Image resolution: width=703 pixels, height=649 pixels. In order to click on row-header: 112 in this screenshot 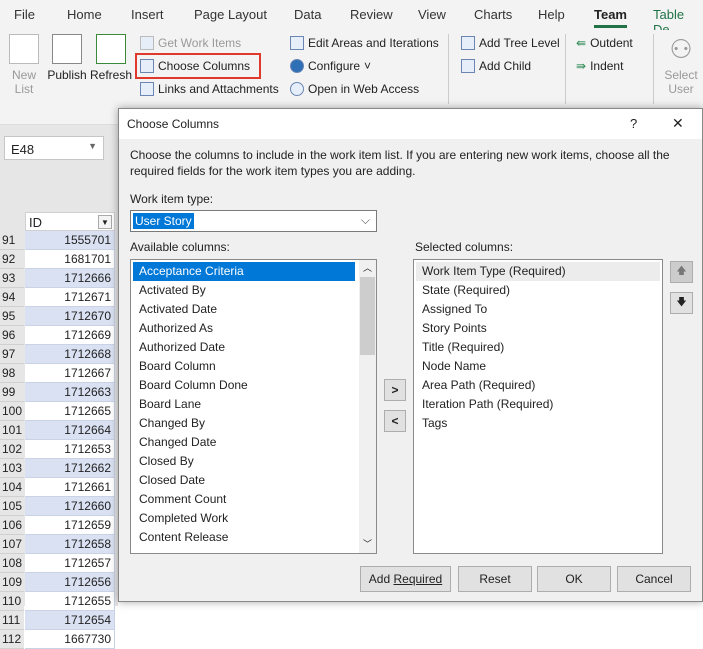, I will do `click(12, 639)`.